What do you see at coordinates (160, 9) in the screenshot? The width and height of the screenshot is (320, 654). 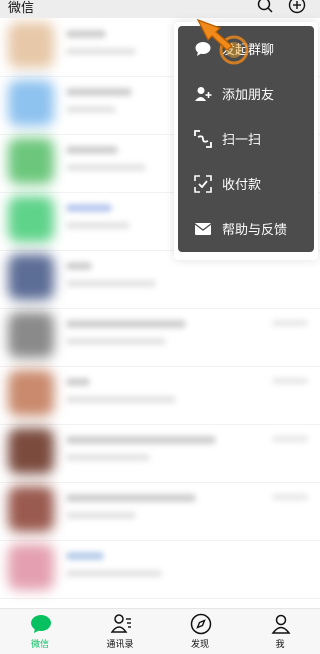 I see `top-bar: 微信` at bounding box center [160, 9].